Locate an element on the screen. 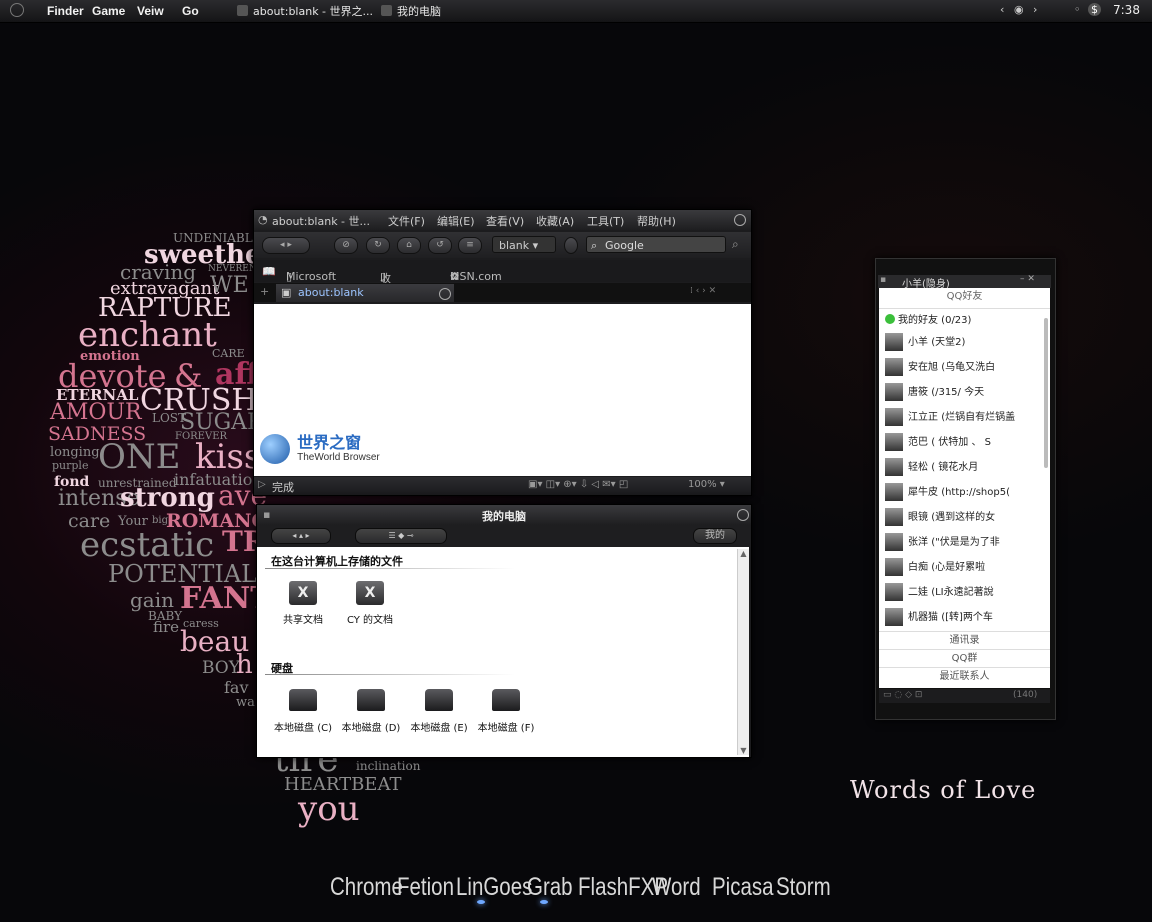 This screenshot has height=922, width=1152. qq-contact: 安在旭 (乌龟又洗白 is located at coordinates (953, 368).